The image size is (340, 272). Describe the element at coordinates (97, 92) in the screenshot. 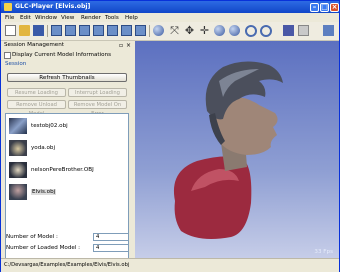

I see `interrupt-loading-button: Interrupt Loading` at that location.